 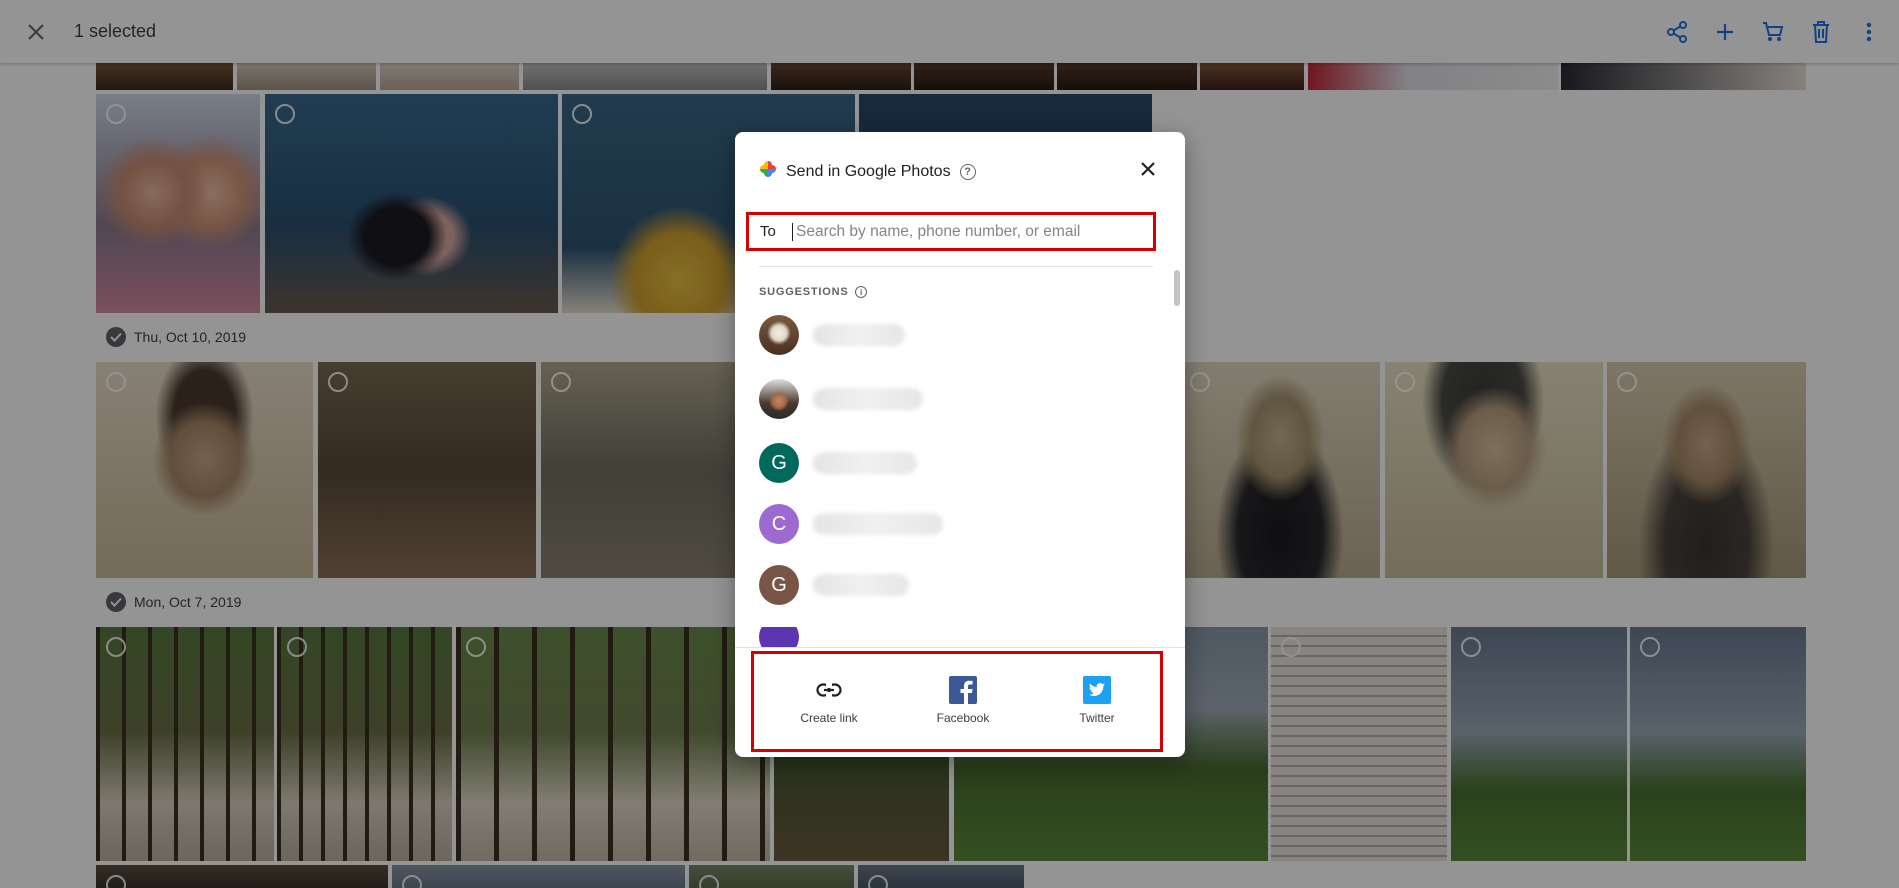 What do you see at coordinates (964, 231) in the screenshot?
I see `recipient-search-input` at bounding box center [964, 231].